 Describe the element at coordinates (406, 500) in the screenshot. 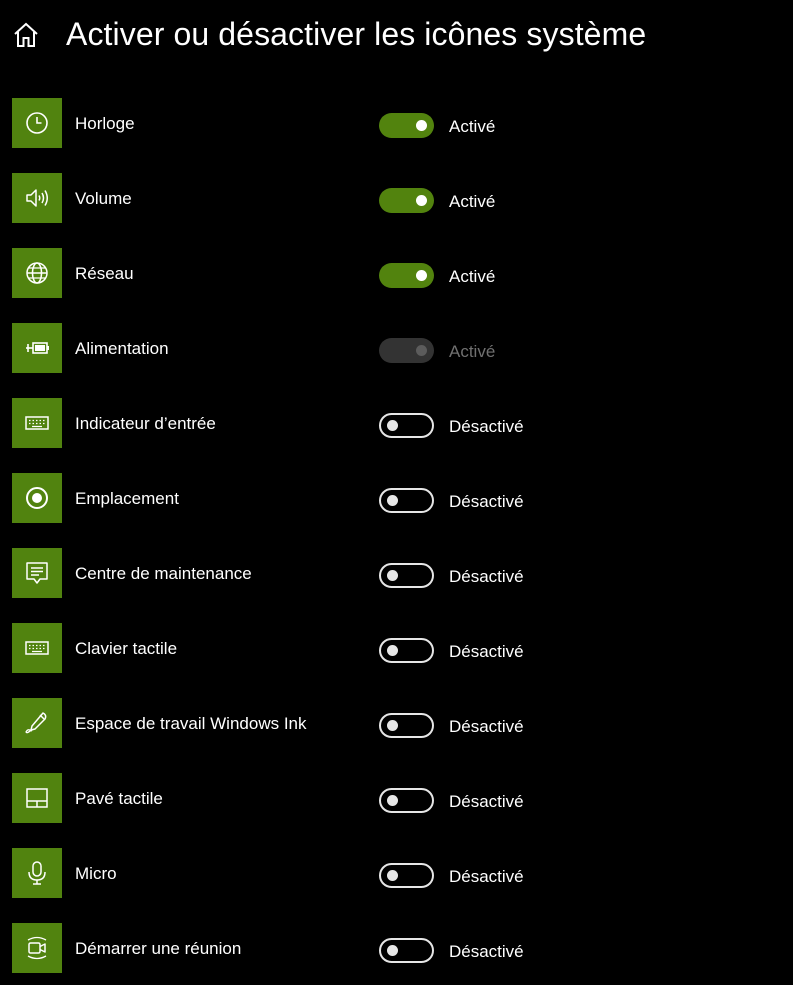

I see `toggle-emplacement` at that location.